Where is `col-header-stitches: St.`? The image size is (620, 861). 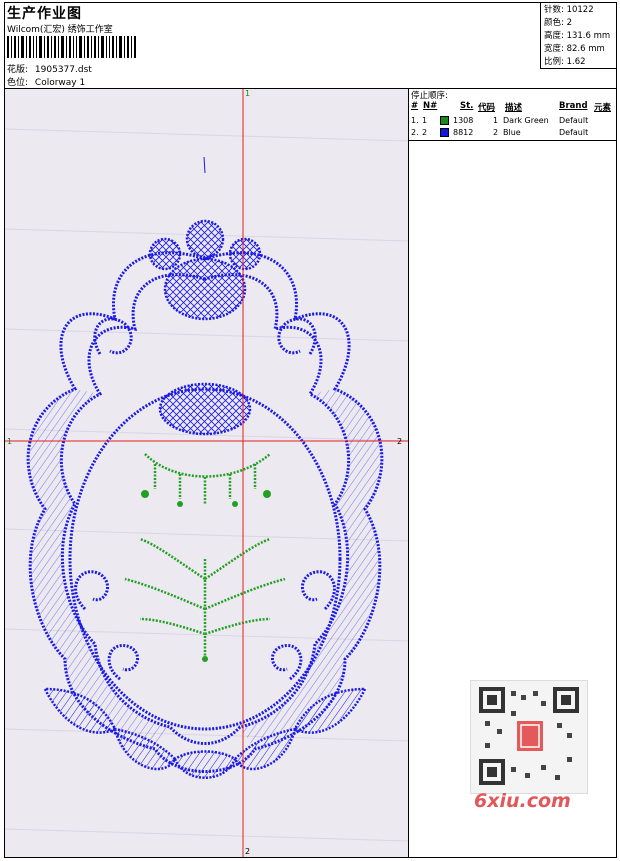
col-header-stitches: St. is located at coordinates (467, 106).